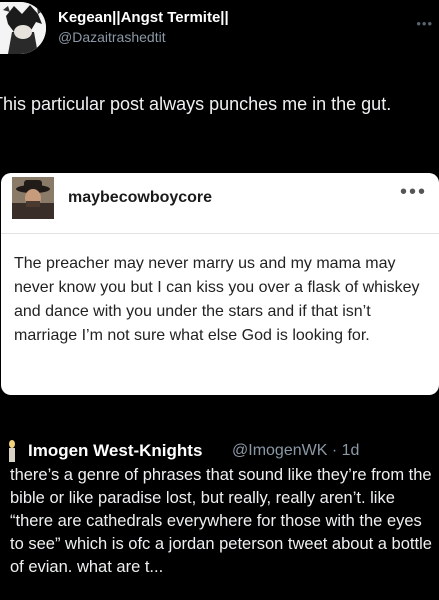 The image size is (439, 600). I want to click on quote-avatar, so click(12, 451).